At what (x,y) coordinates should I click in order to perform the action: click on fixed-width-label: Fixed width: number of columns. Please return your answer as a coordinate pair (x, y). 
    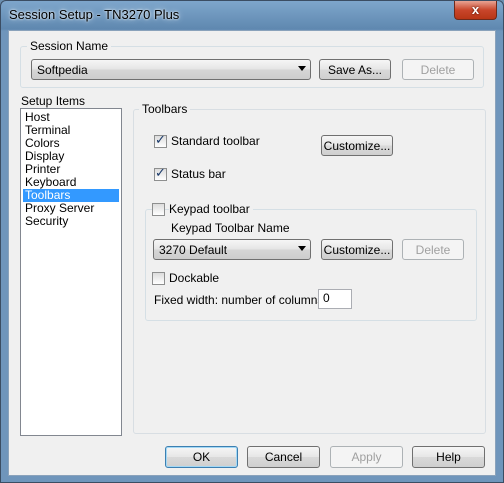
    Looking at the image, I should click on (239, 300).